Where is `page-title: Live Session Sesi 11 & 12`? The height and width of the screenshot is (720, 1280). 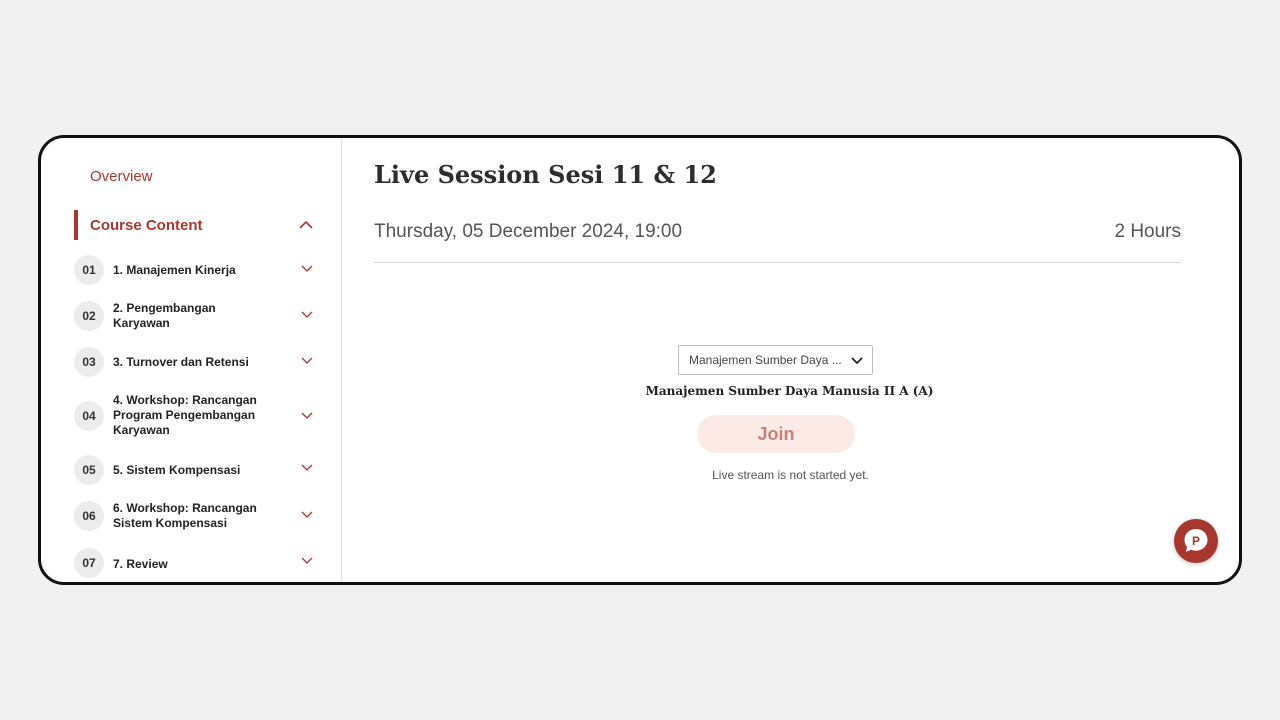
page-title: Live Session Sesi 11 & 12 is located at coordinates (545, 174).